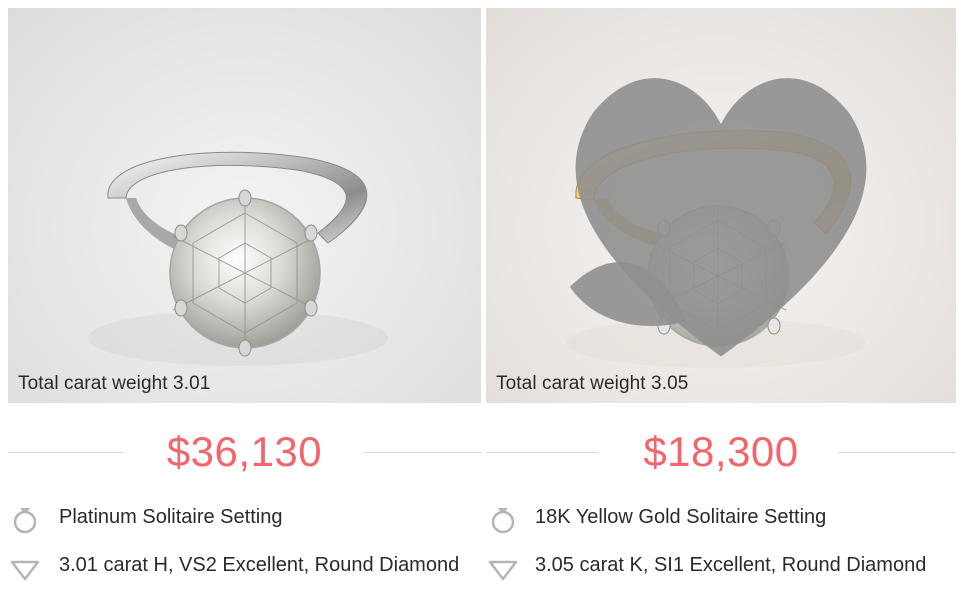  Describe the element at coordinates (114, 383) in the screenshot. I see `total-carat-weight-label: Total carat weight 3.01` at that location.